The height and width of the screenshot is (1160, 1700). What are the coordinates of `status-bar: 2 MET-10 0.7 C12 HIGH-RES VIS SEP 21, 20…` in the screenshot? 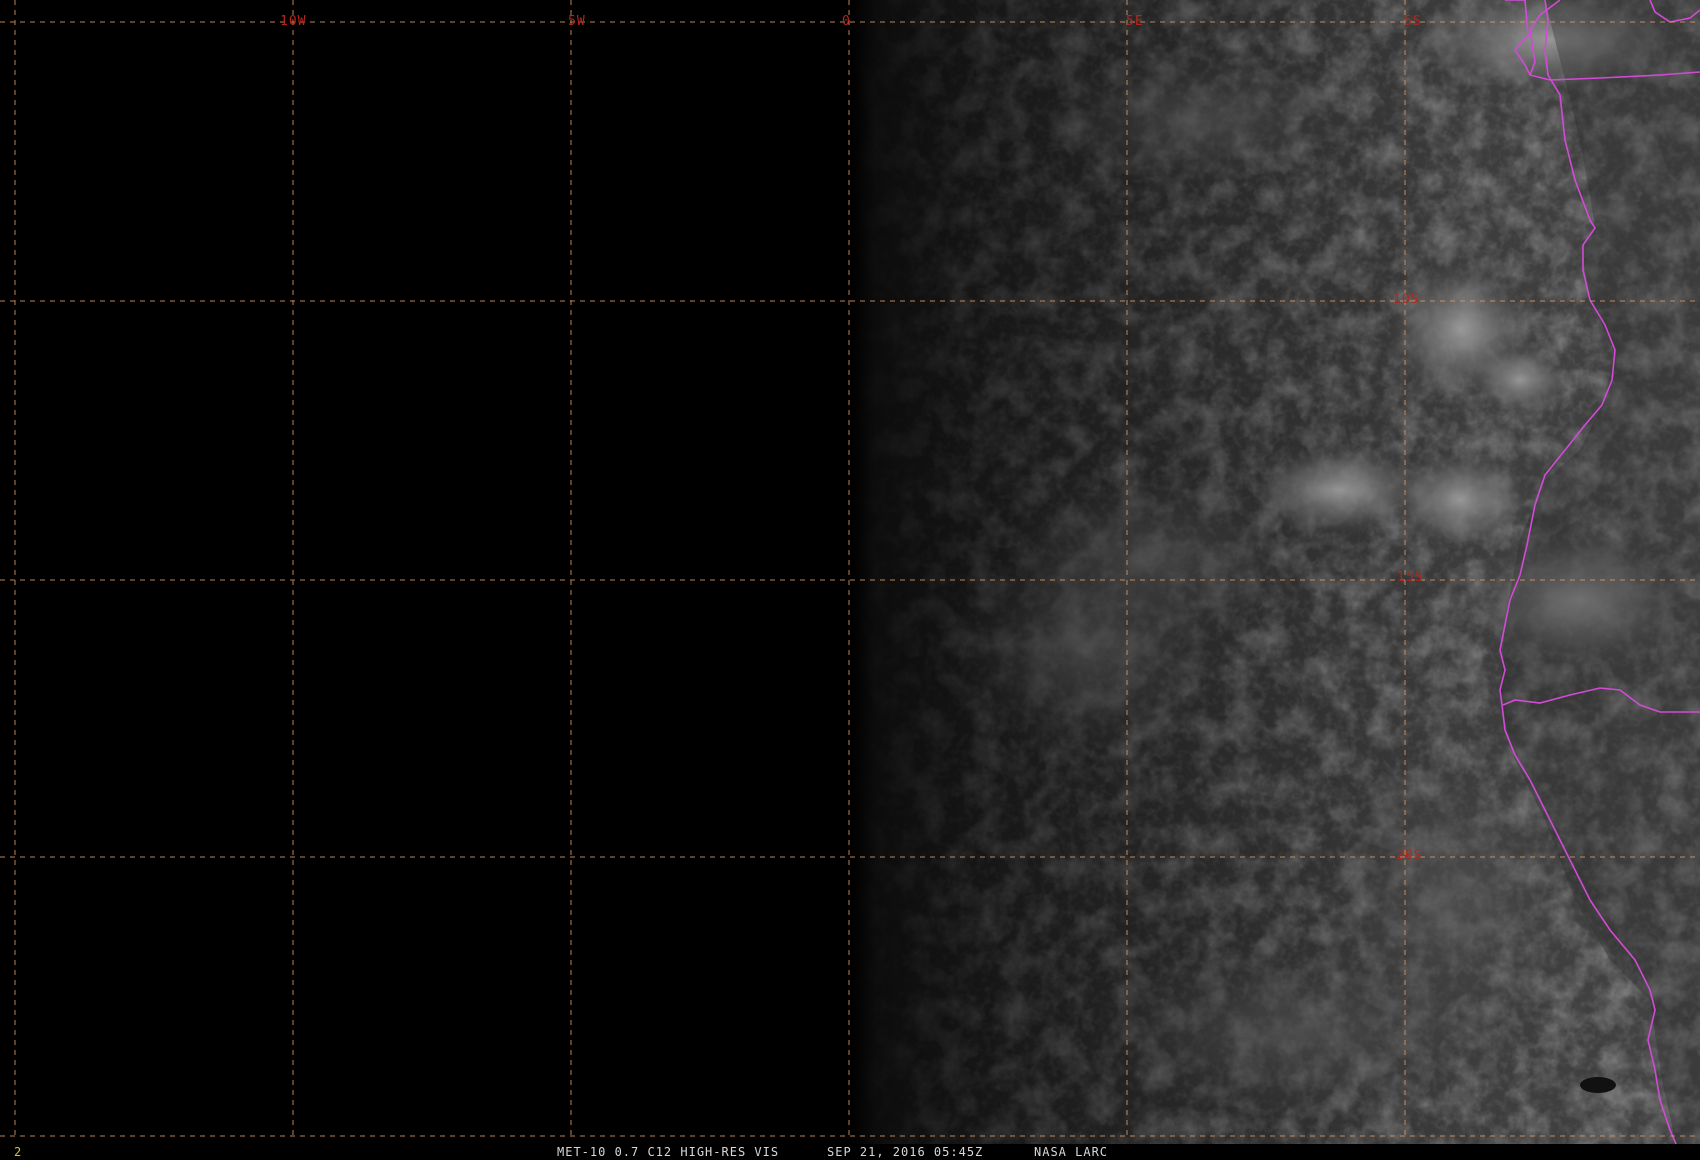 It's located at (850, 1152).